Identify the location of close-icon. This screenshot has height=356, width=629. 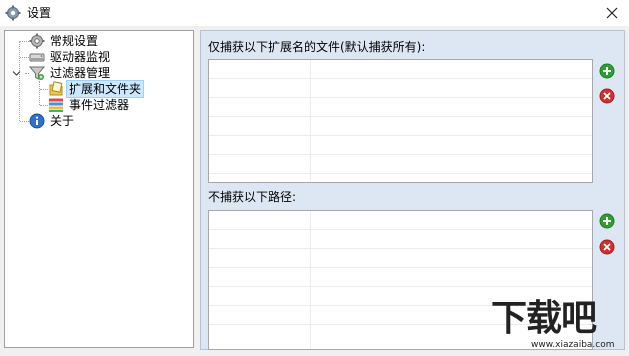
(612, 13).